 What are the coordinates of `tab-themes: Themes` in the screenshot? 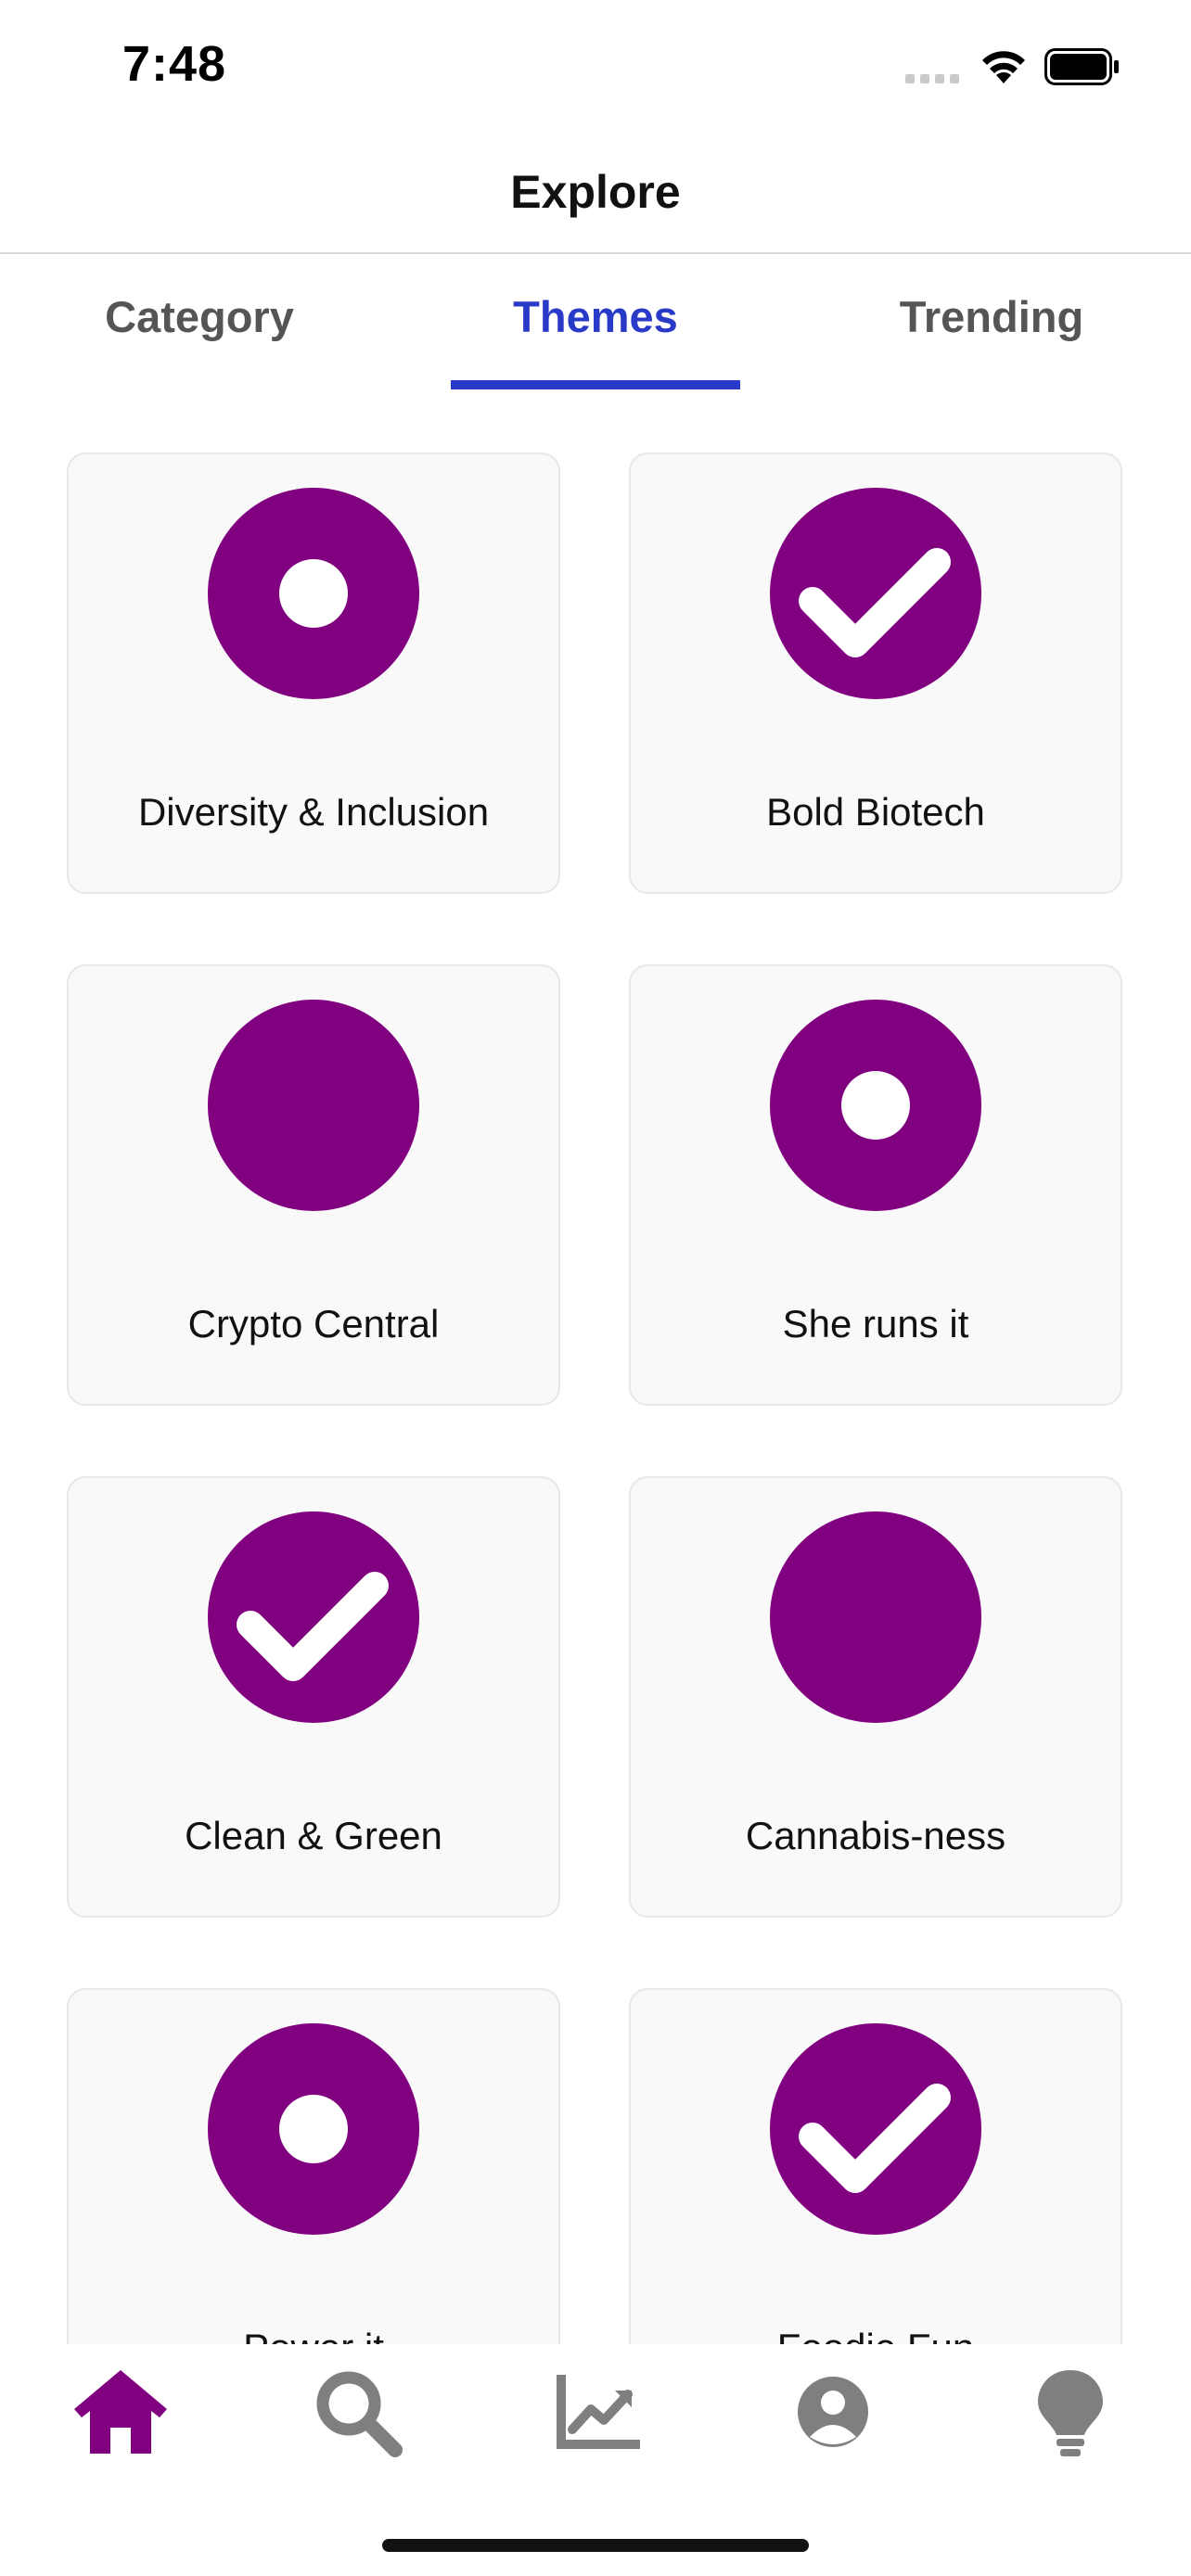 It's located at (595, 321).